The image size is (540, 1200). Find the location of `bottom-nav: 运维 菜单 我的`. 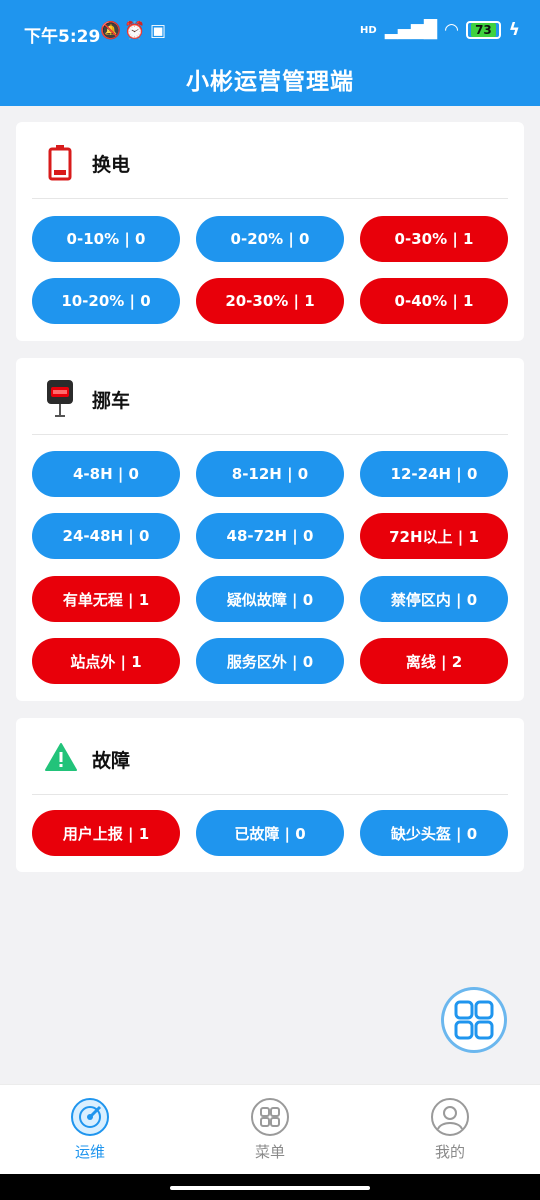

bottom-nav: 运维 菜单 我的 is located at coordinates (270, 1129).